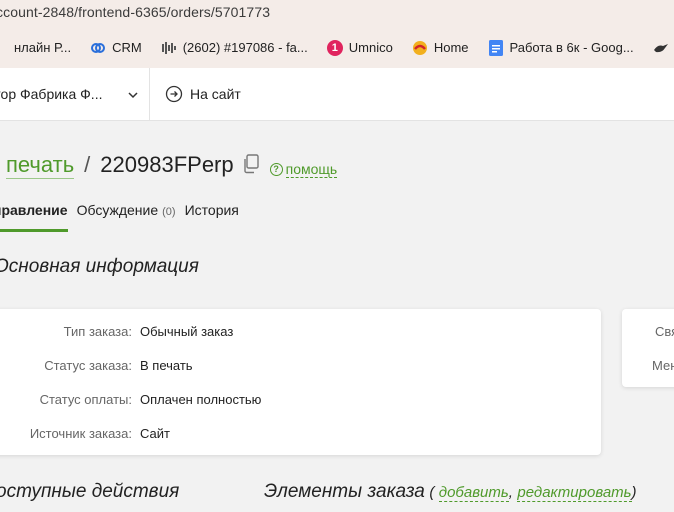 The width and height of the screenshot is (674, 512). What do you see at coordinates (85, 399) in the screenshot?
I see `info-label: Статус оплаты:` at bounding box center [85, 399].